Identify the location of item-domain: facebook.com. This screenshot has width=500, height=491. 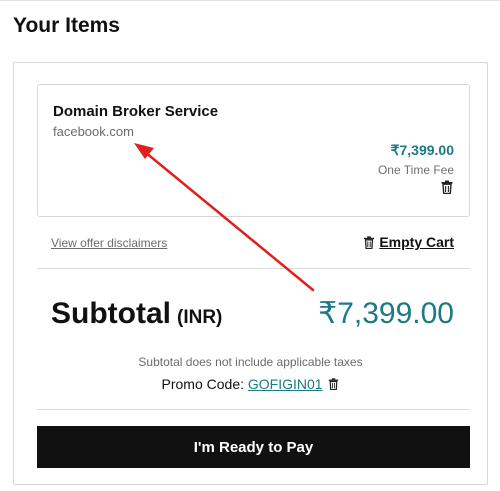
(93, 131).